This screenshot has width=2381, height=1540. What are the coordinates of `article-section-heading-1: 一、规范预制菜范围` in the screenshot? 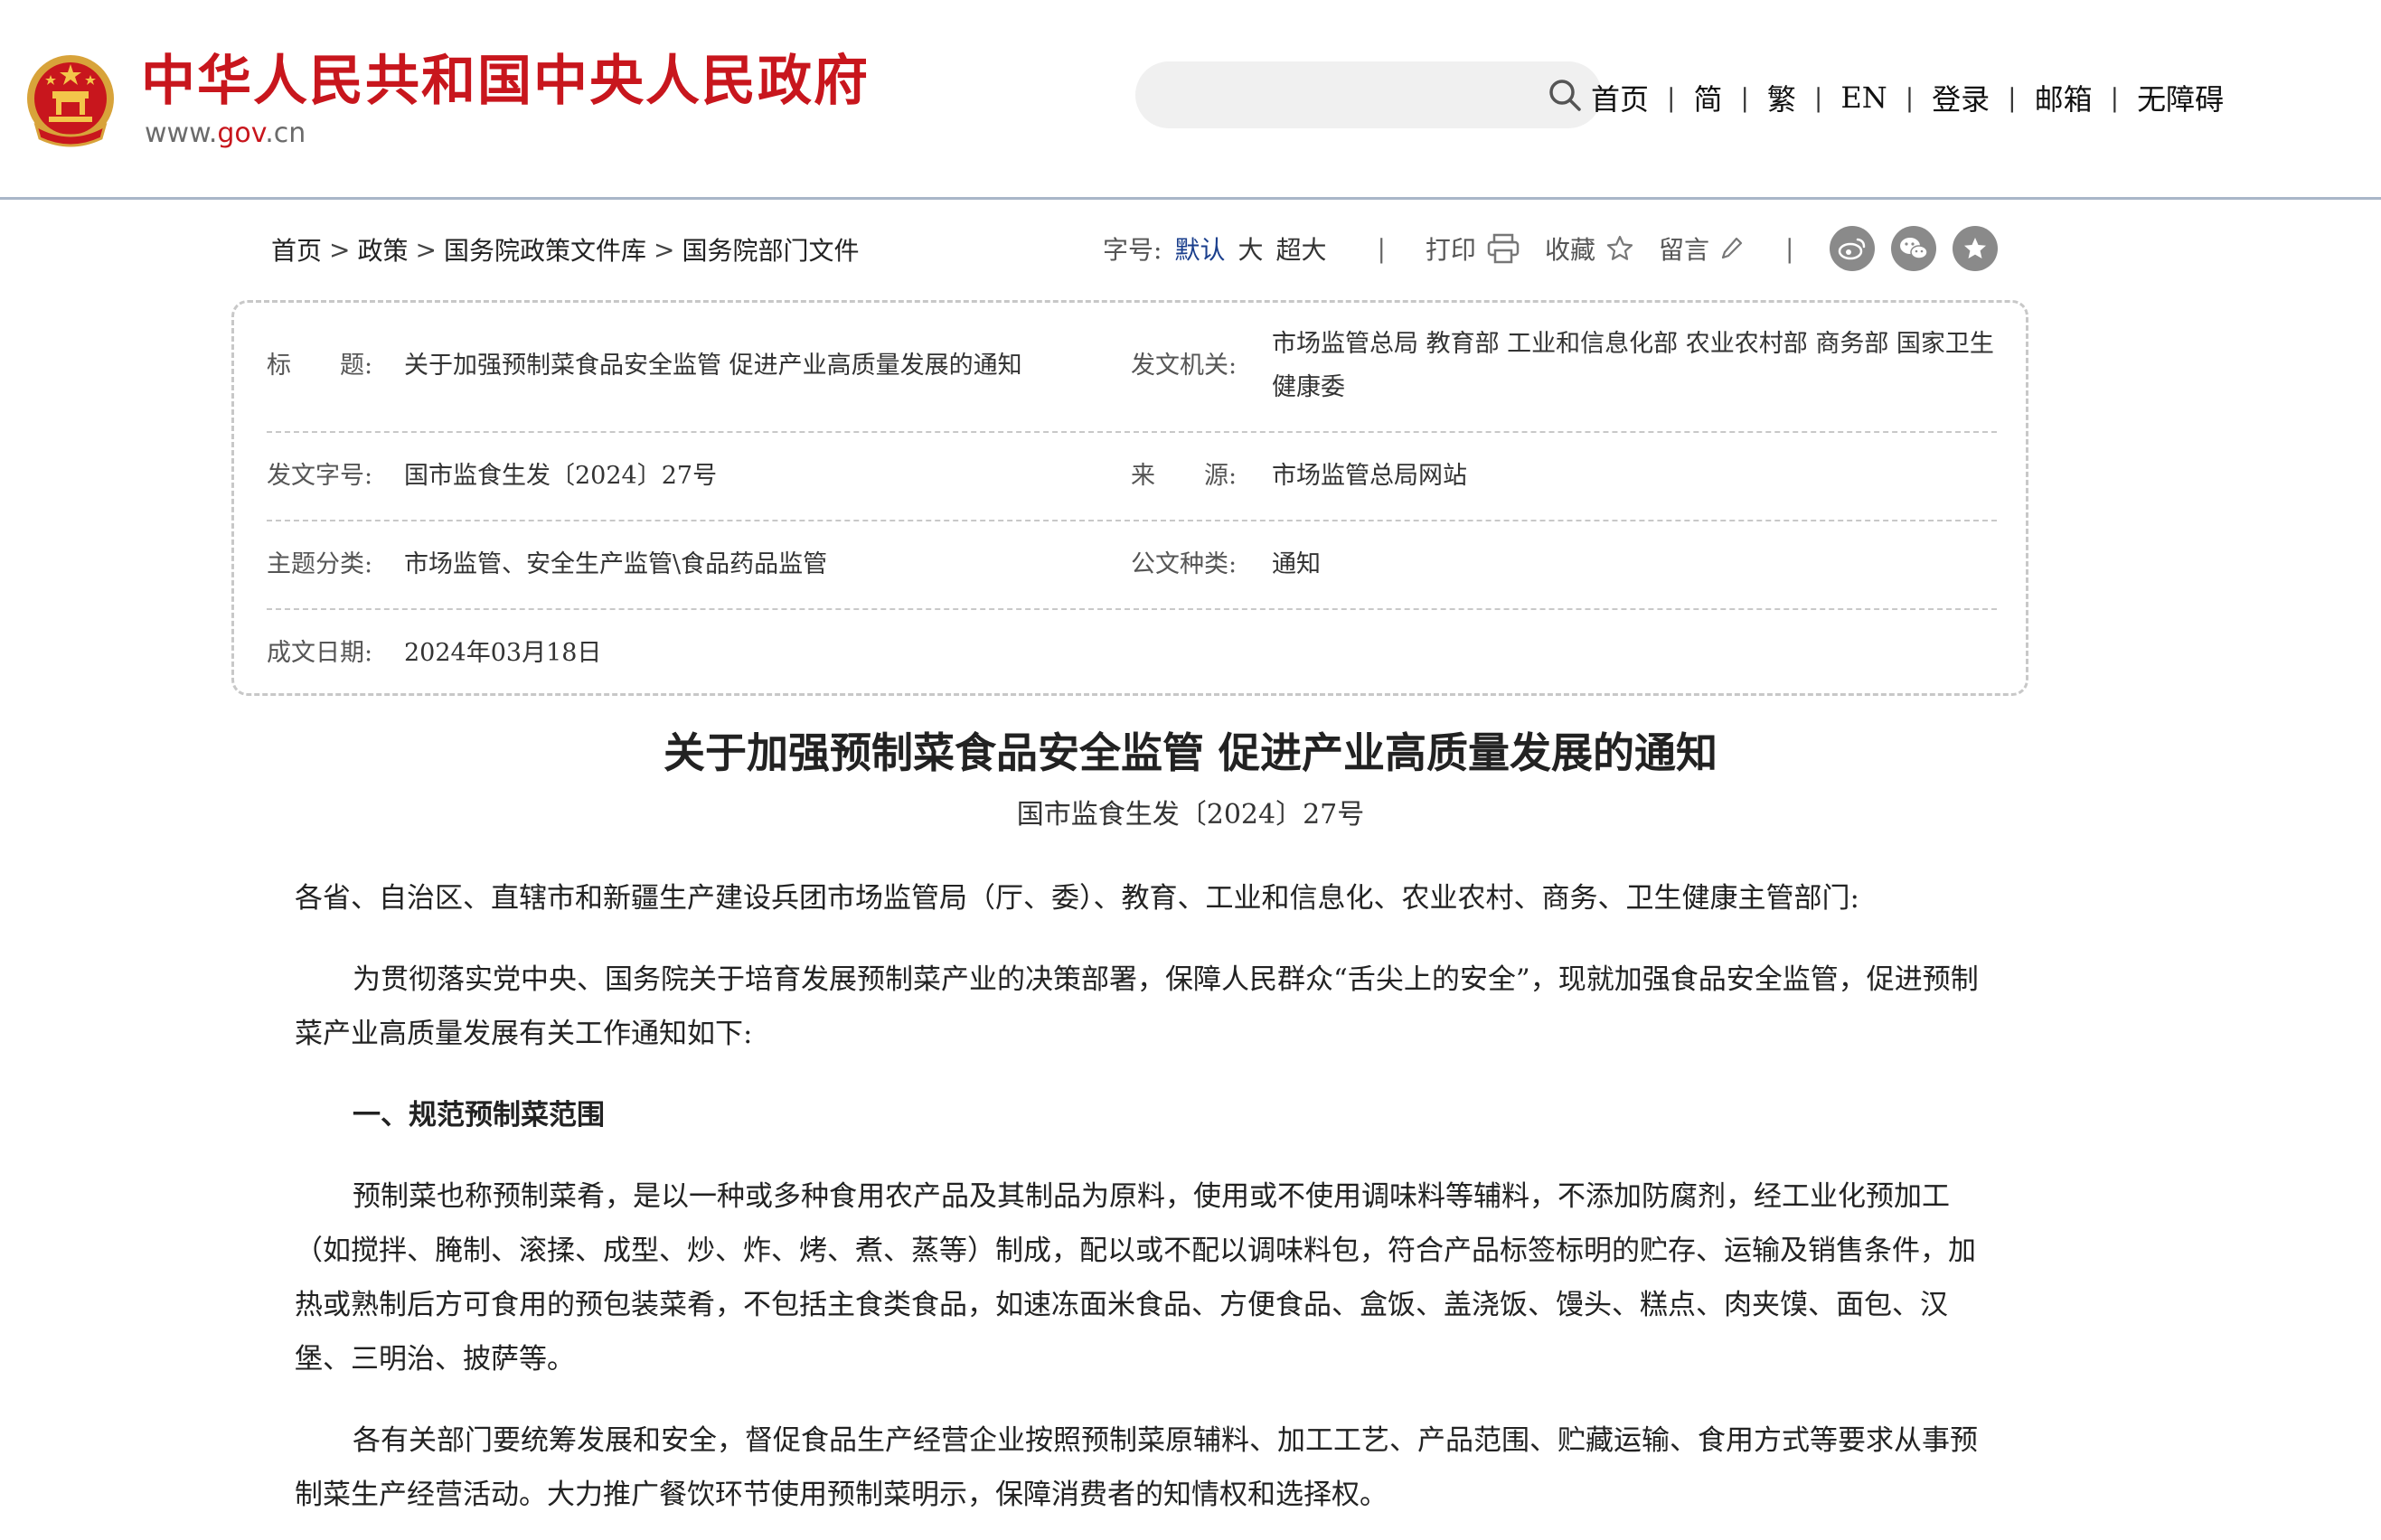 It's located at (479, 1115).